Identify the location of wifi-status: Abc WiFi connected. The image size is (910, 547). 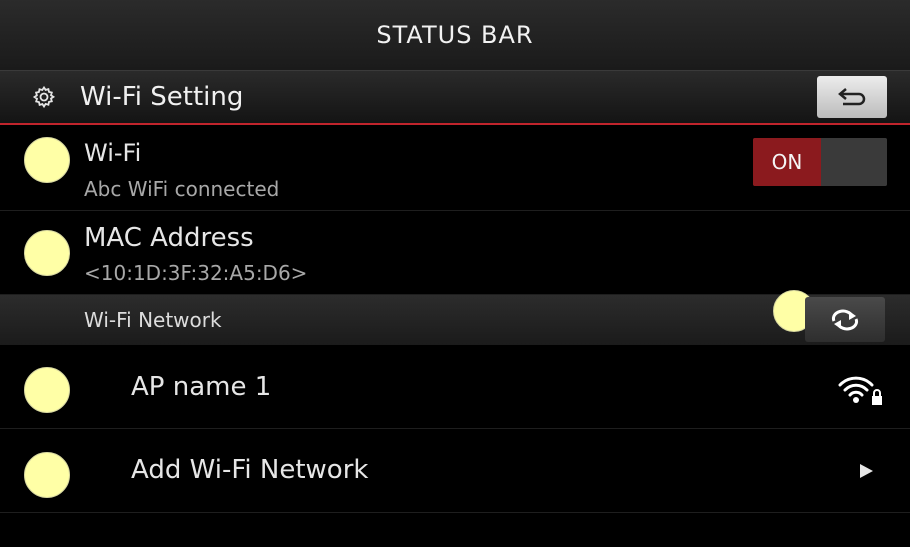
(182, 189).